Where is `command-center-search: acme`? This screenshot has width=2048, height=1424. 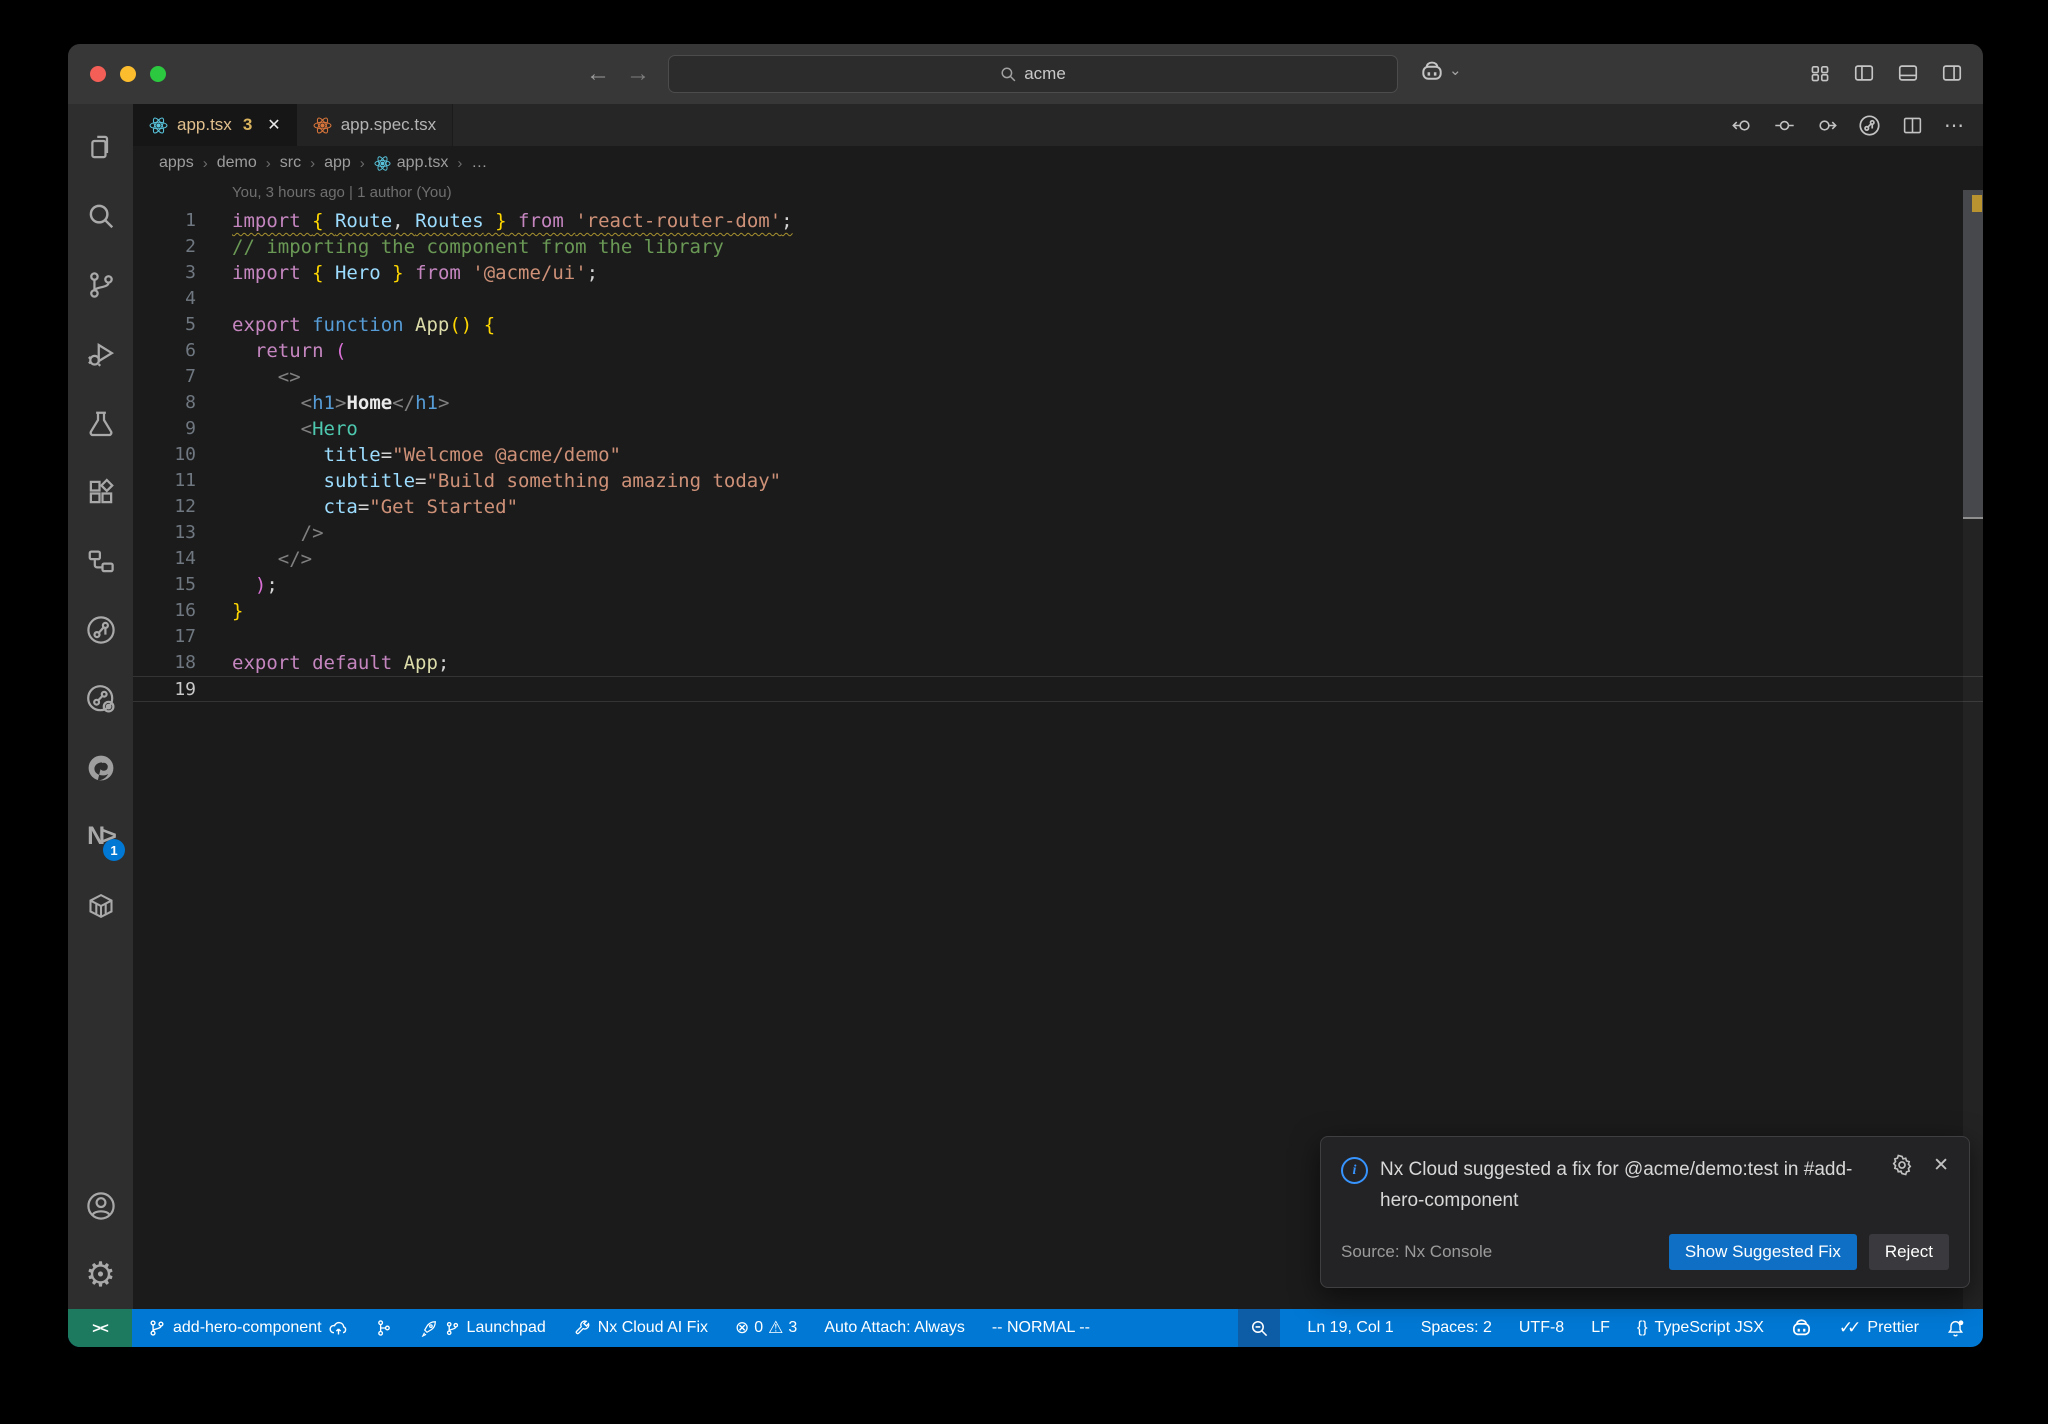 command-center-search: acme is located at coordinates (1033, 74).